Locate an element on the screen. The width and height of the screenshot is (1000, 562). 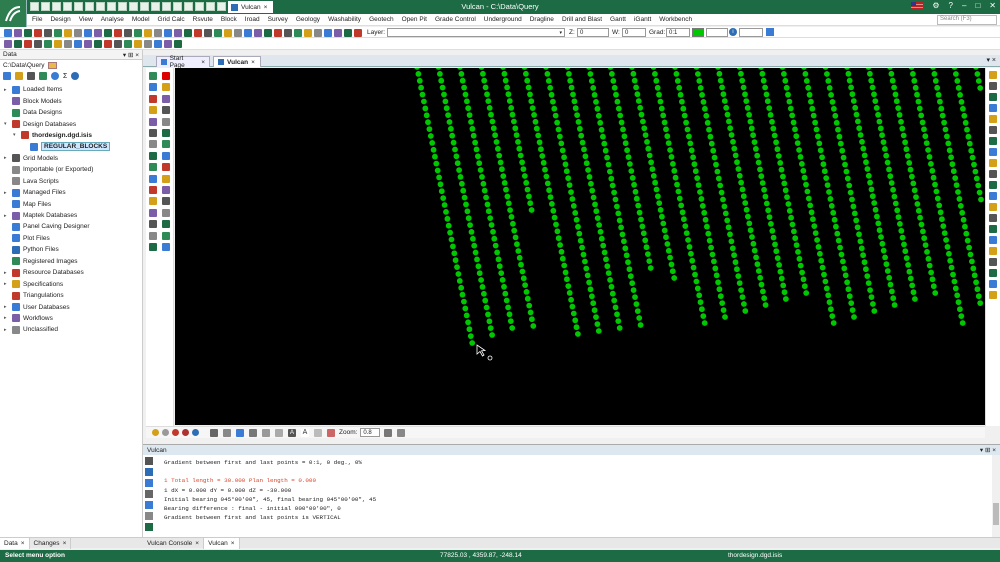
menu-item-rsvute: Rsvute is located at coordinates (203, 19).